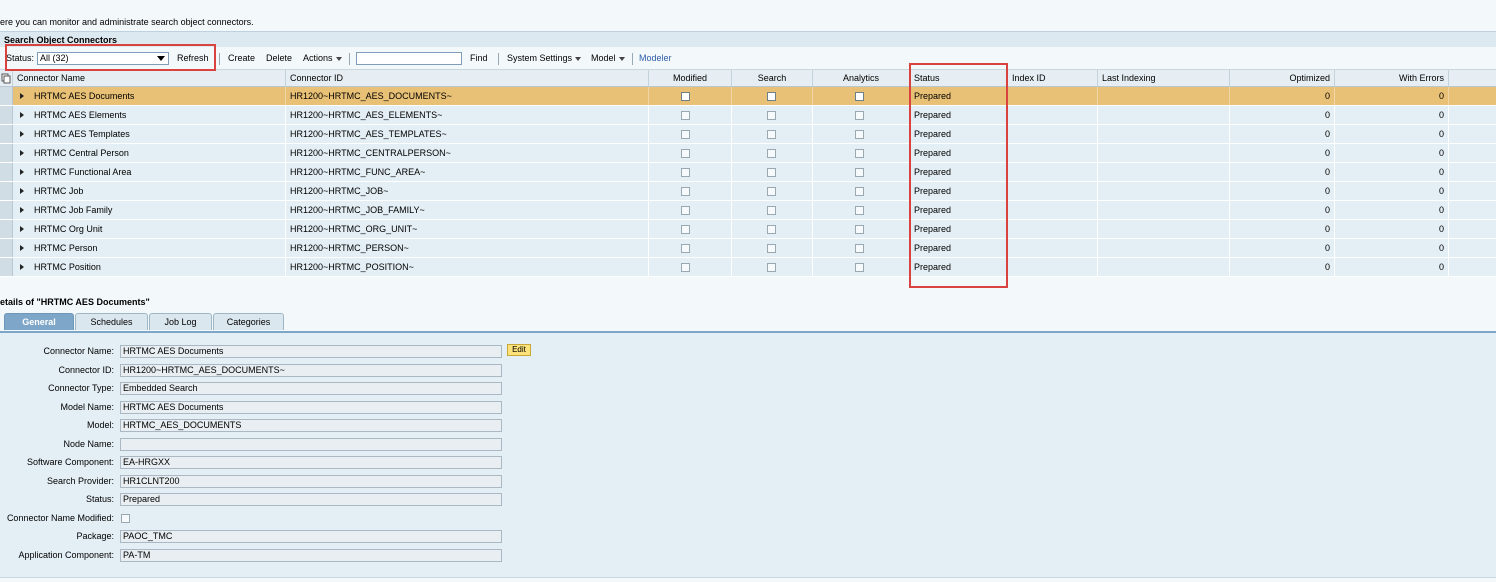 The width and height of the screenshot is (1496, 582). What do you see at coordinates (1282, 229) in the screenshot?
I see `cell-optimized: 0` at bounding box center [1282, 229].